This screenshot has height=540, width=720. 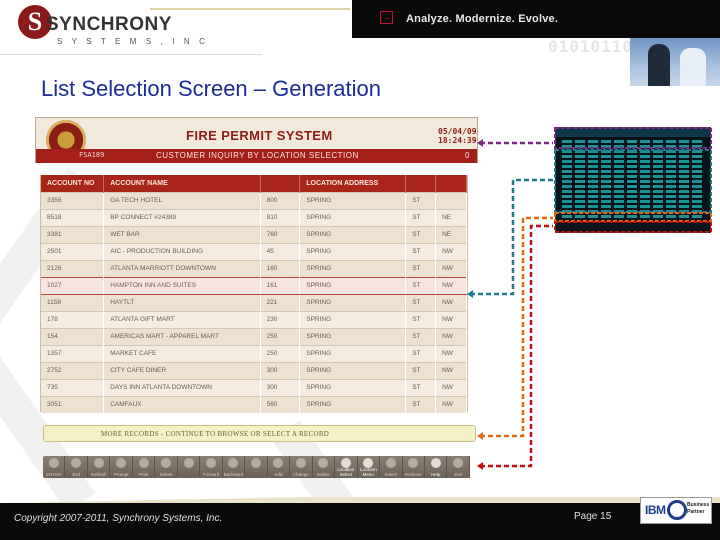 I want to click on table-cell: CAMFAUX, so click(x=182, y=404).